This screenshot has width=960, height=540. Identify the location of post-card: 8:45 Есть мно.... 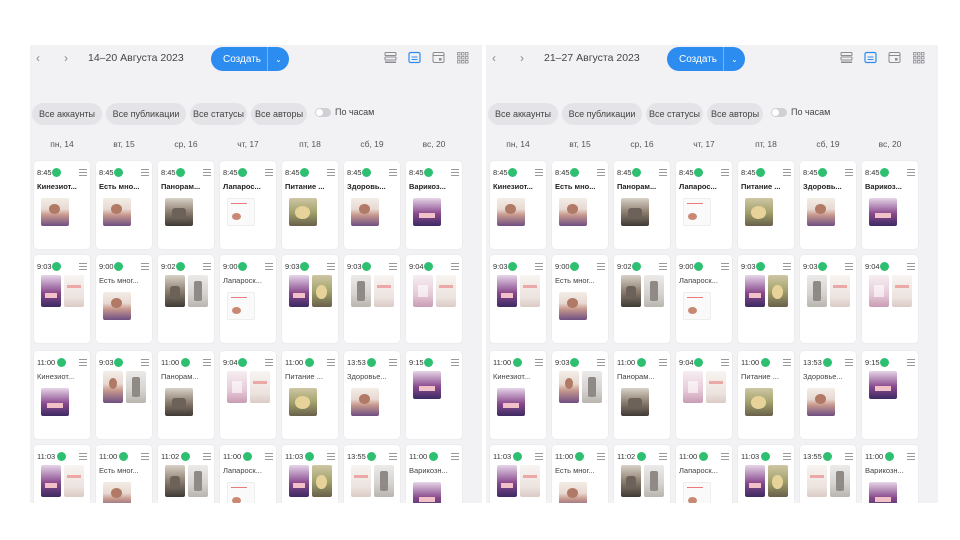
(124, 205).